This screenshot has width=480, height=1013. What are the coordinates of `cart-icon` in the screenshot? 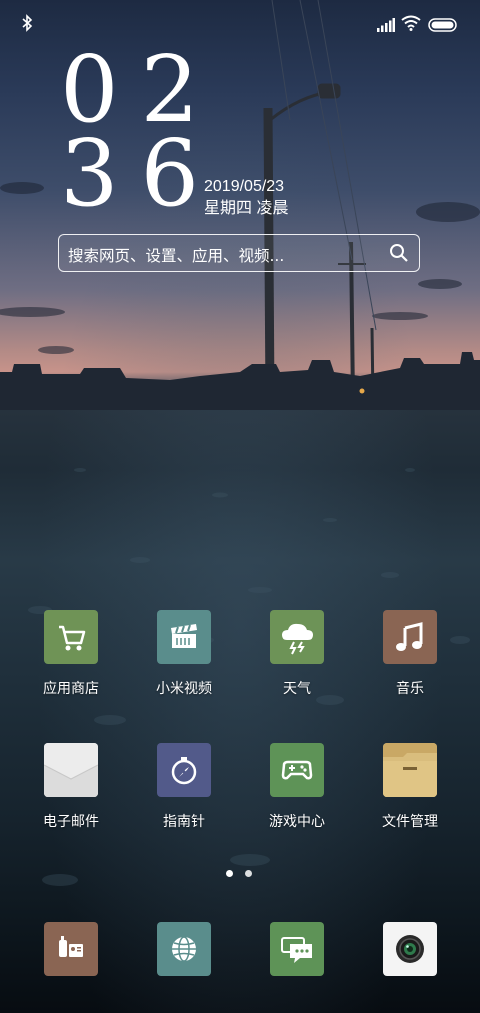 It's located at (71, 637).